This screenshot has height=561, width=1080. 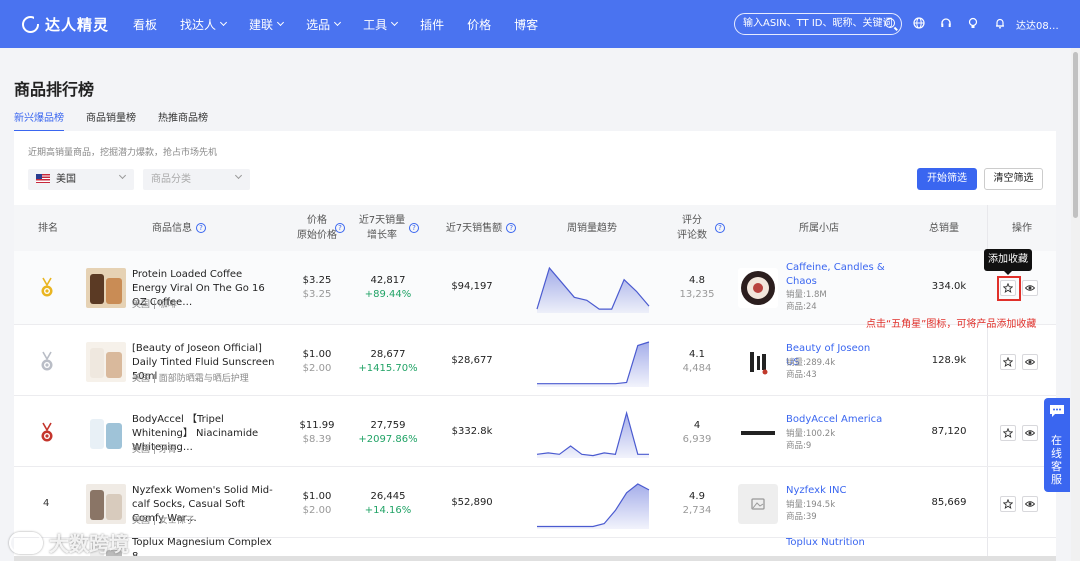 I want to click on shop-item-count: 商品:24, so click(x=801, y=307).